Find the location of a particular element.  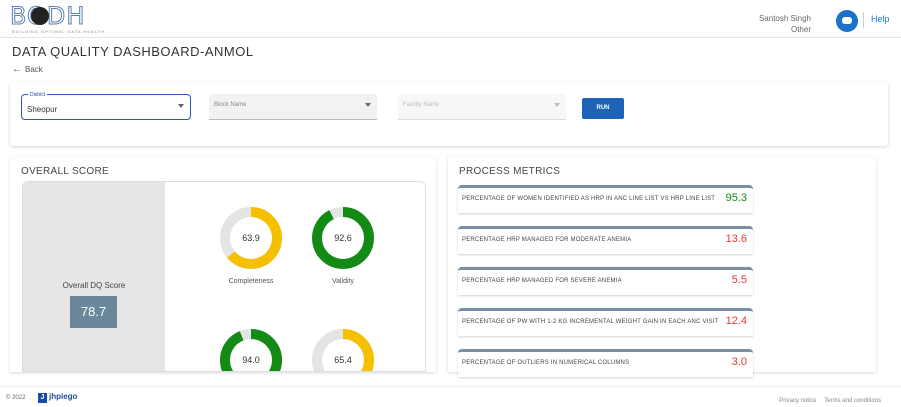

run-button: RUN is located at coordinates (603, 108).